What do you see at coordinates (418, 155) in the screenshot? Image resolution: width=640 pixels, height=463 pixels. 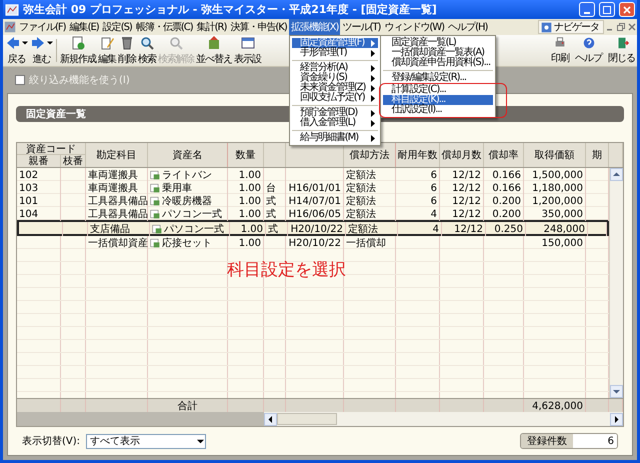 I see `column-header: 耐用年数` at bounding box center [418, 155].